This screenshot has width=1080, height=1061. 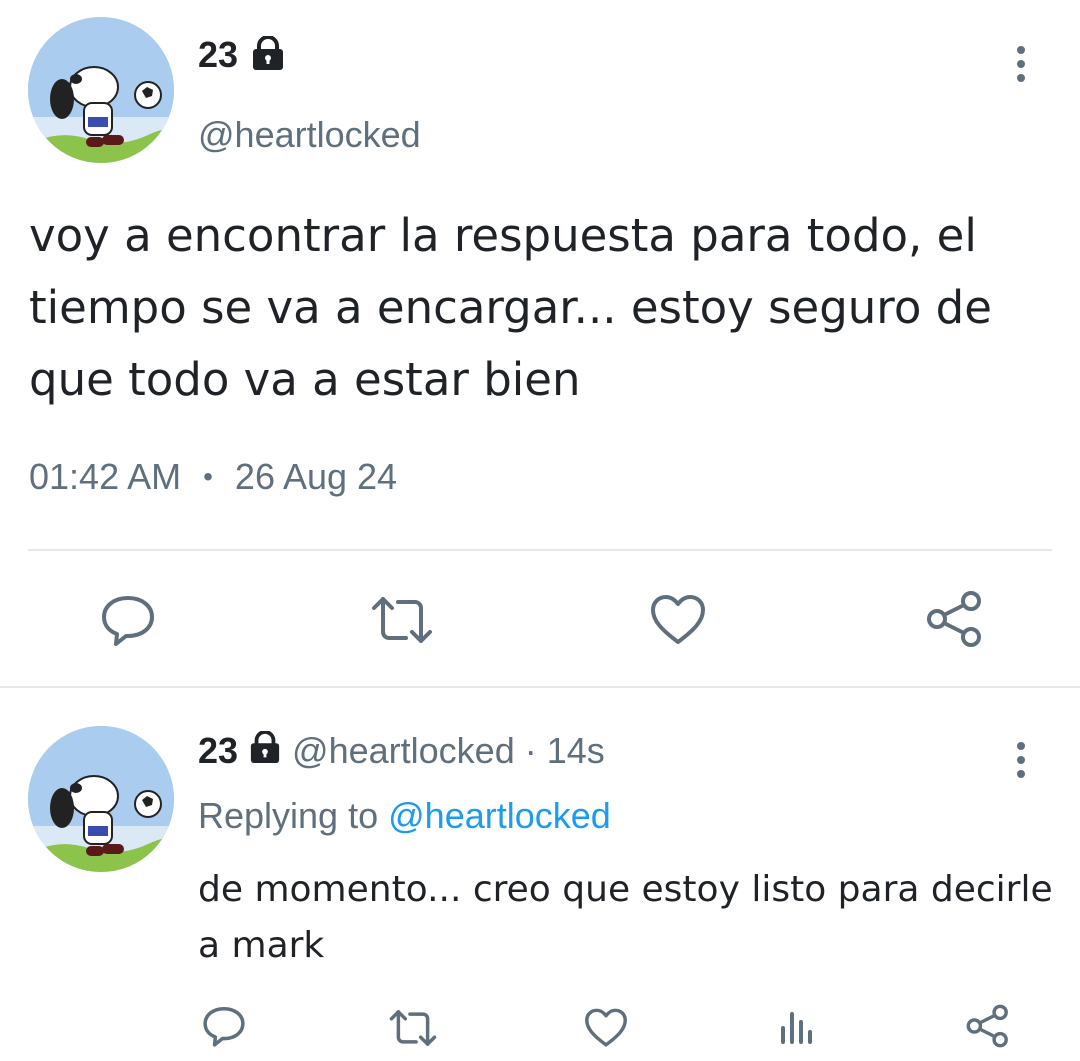 I want to click on author-handle: @heartlocked, so click(x=309, y=135).